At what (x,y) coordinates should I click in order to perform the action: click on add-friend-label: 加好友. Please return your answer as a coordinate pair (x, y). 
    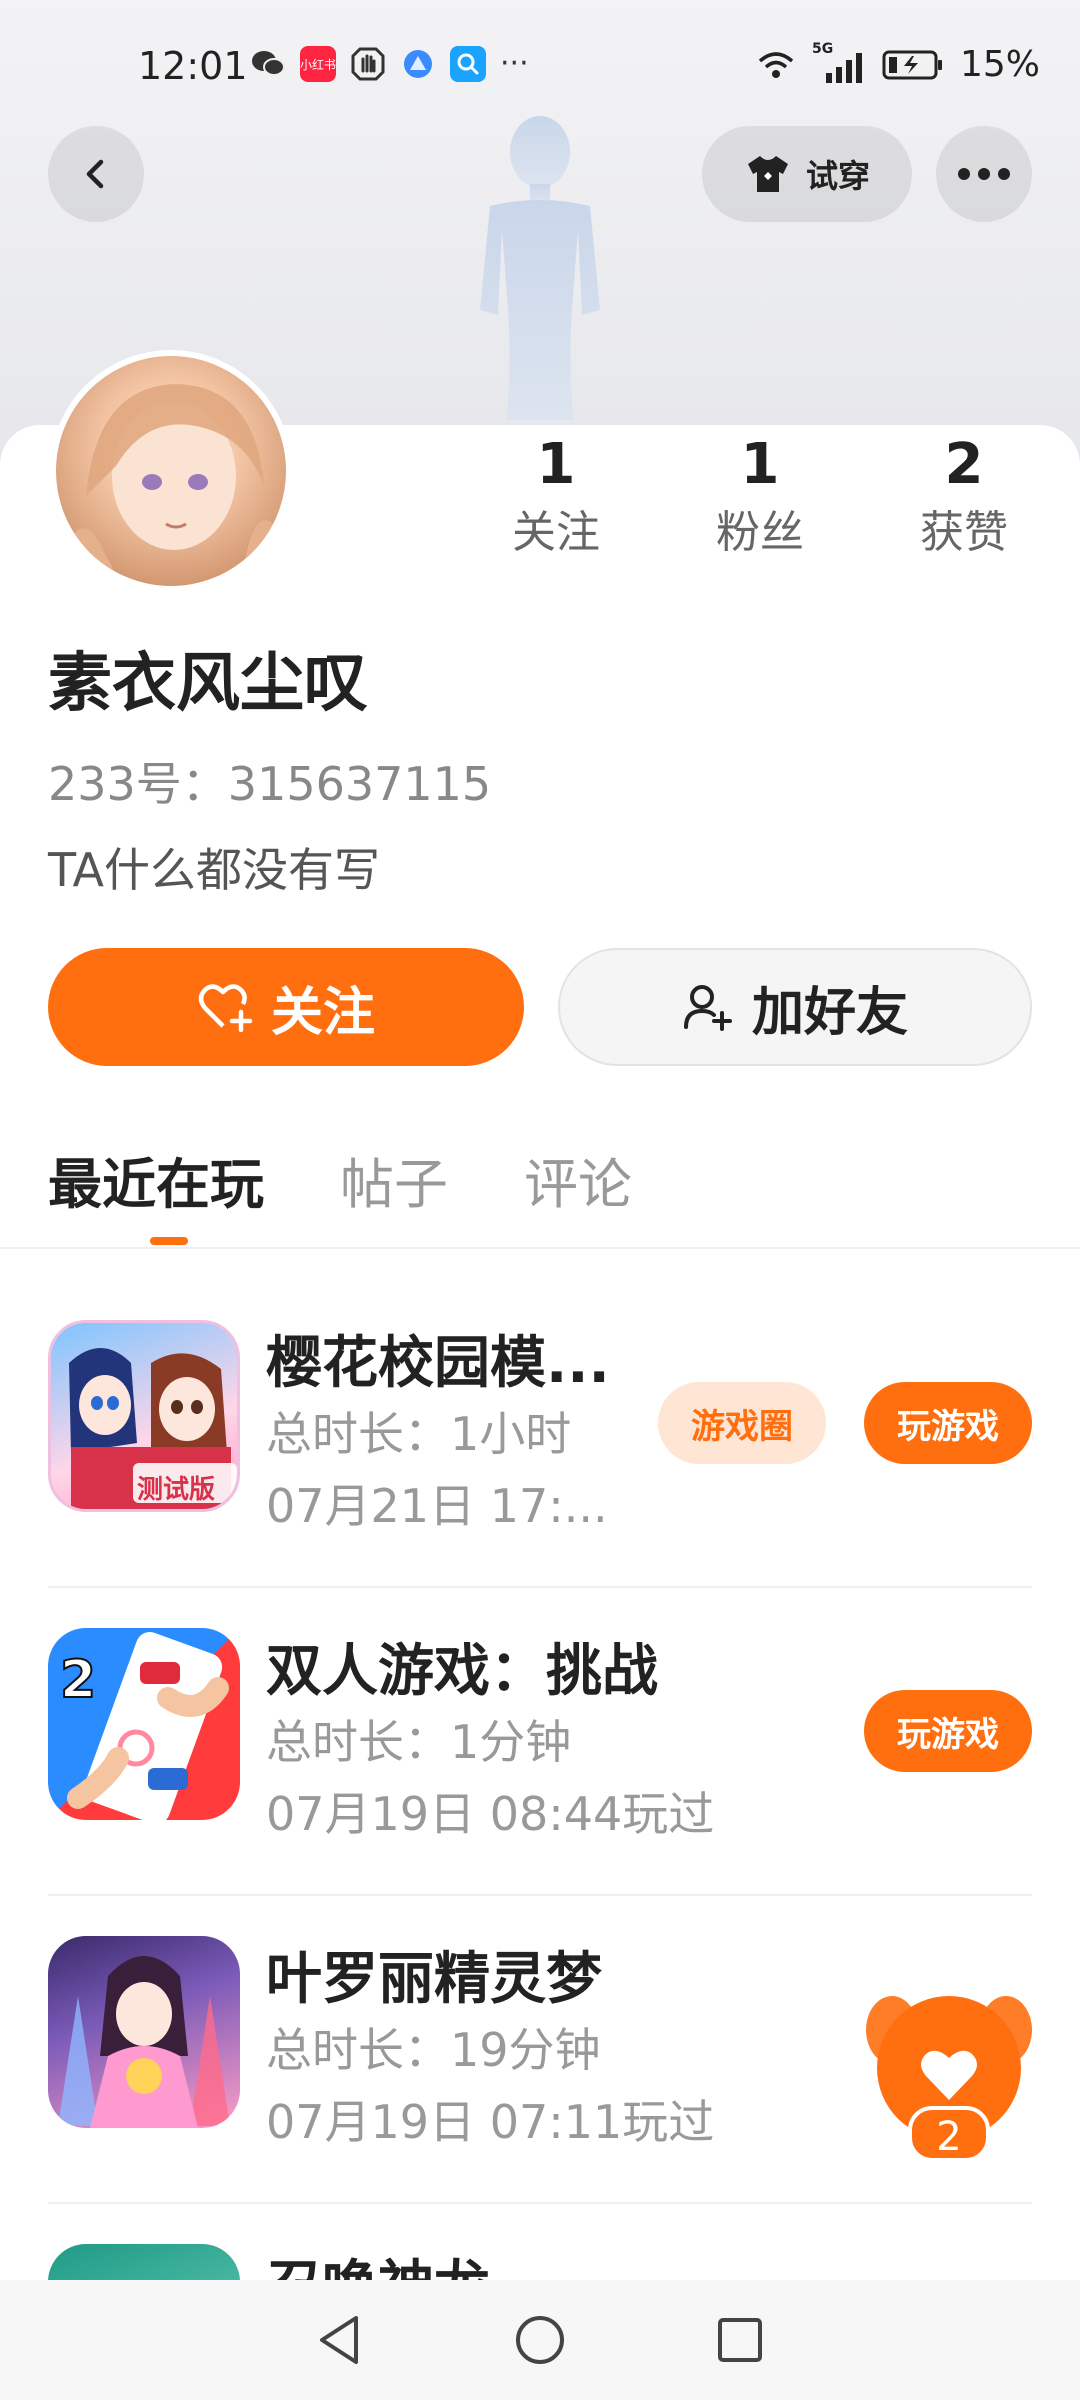
    Looking at the image, I should click on (829, 1012).